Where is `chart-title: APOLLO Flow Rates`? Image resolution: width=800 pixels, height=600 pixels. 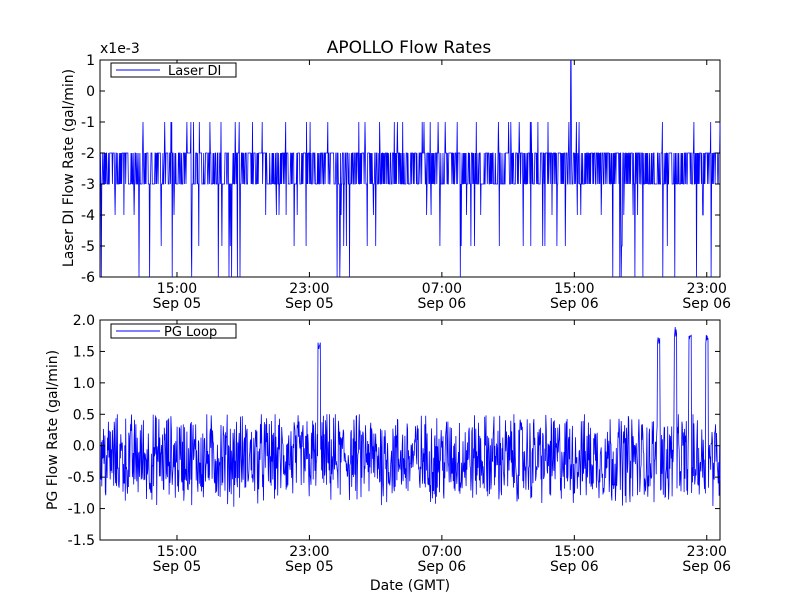 chart-title: APOLLO Flow Rates is located at coordinates (409, 48).